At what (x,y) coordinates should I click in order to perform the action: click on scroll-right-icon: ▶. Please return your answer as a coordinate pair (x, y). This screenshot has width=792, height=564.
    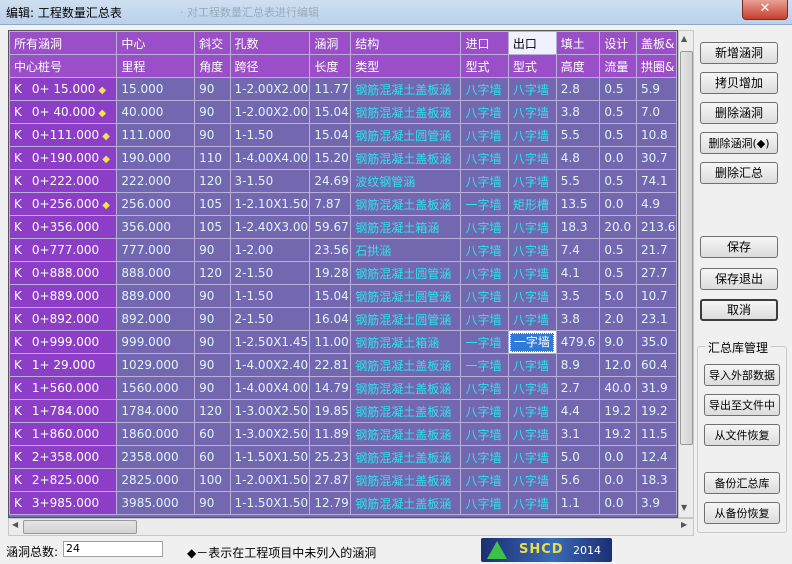
    Looking at the image, I should click on (684, 524).